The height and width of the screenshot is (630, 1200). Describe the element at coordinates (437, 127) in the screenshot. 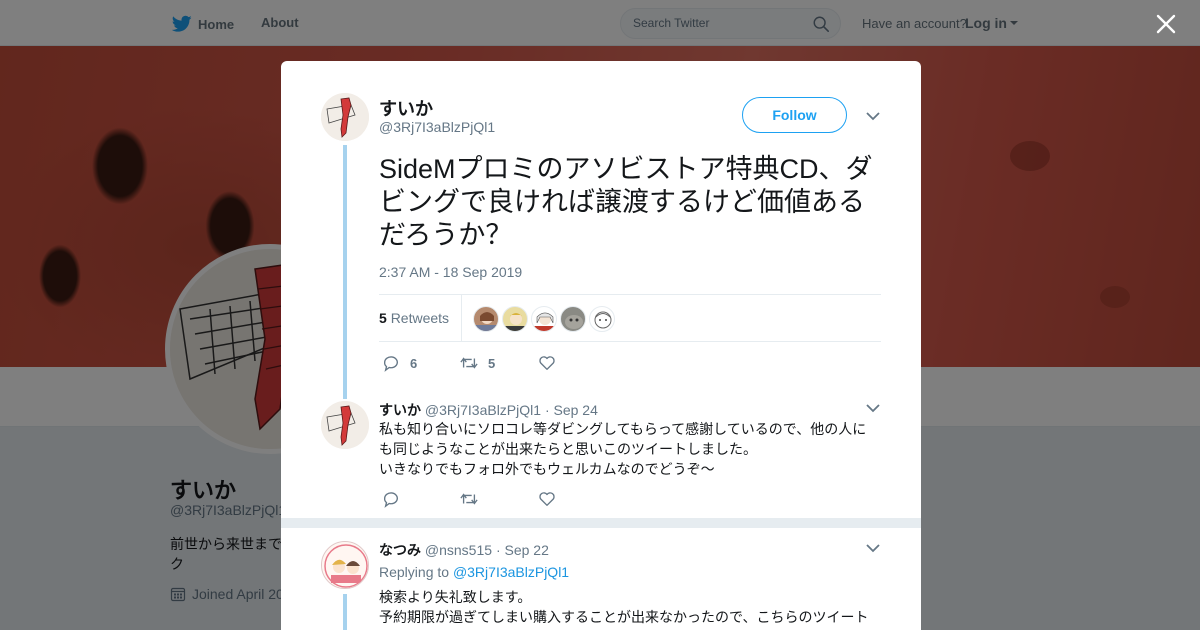

I see `tweet-author-handle: @3Rj7I3aBlzPjQl1` at that location.